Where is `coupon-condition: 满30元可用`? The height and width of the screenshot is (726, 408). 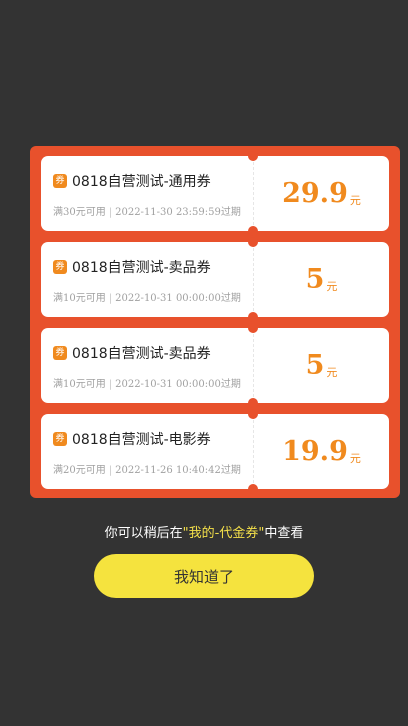
coupon-condition: 满30元可用 is located at coordinates (79, 212).